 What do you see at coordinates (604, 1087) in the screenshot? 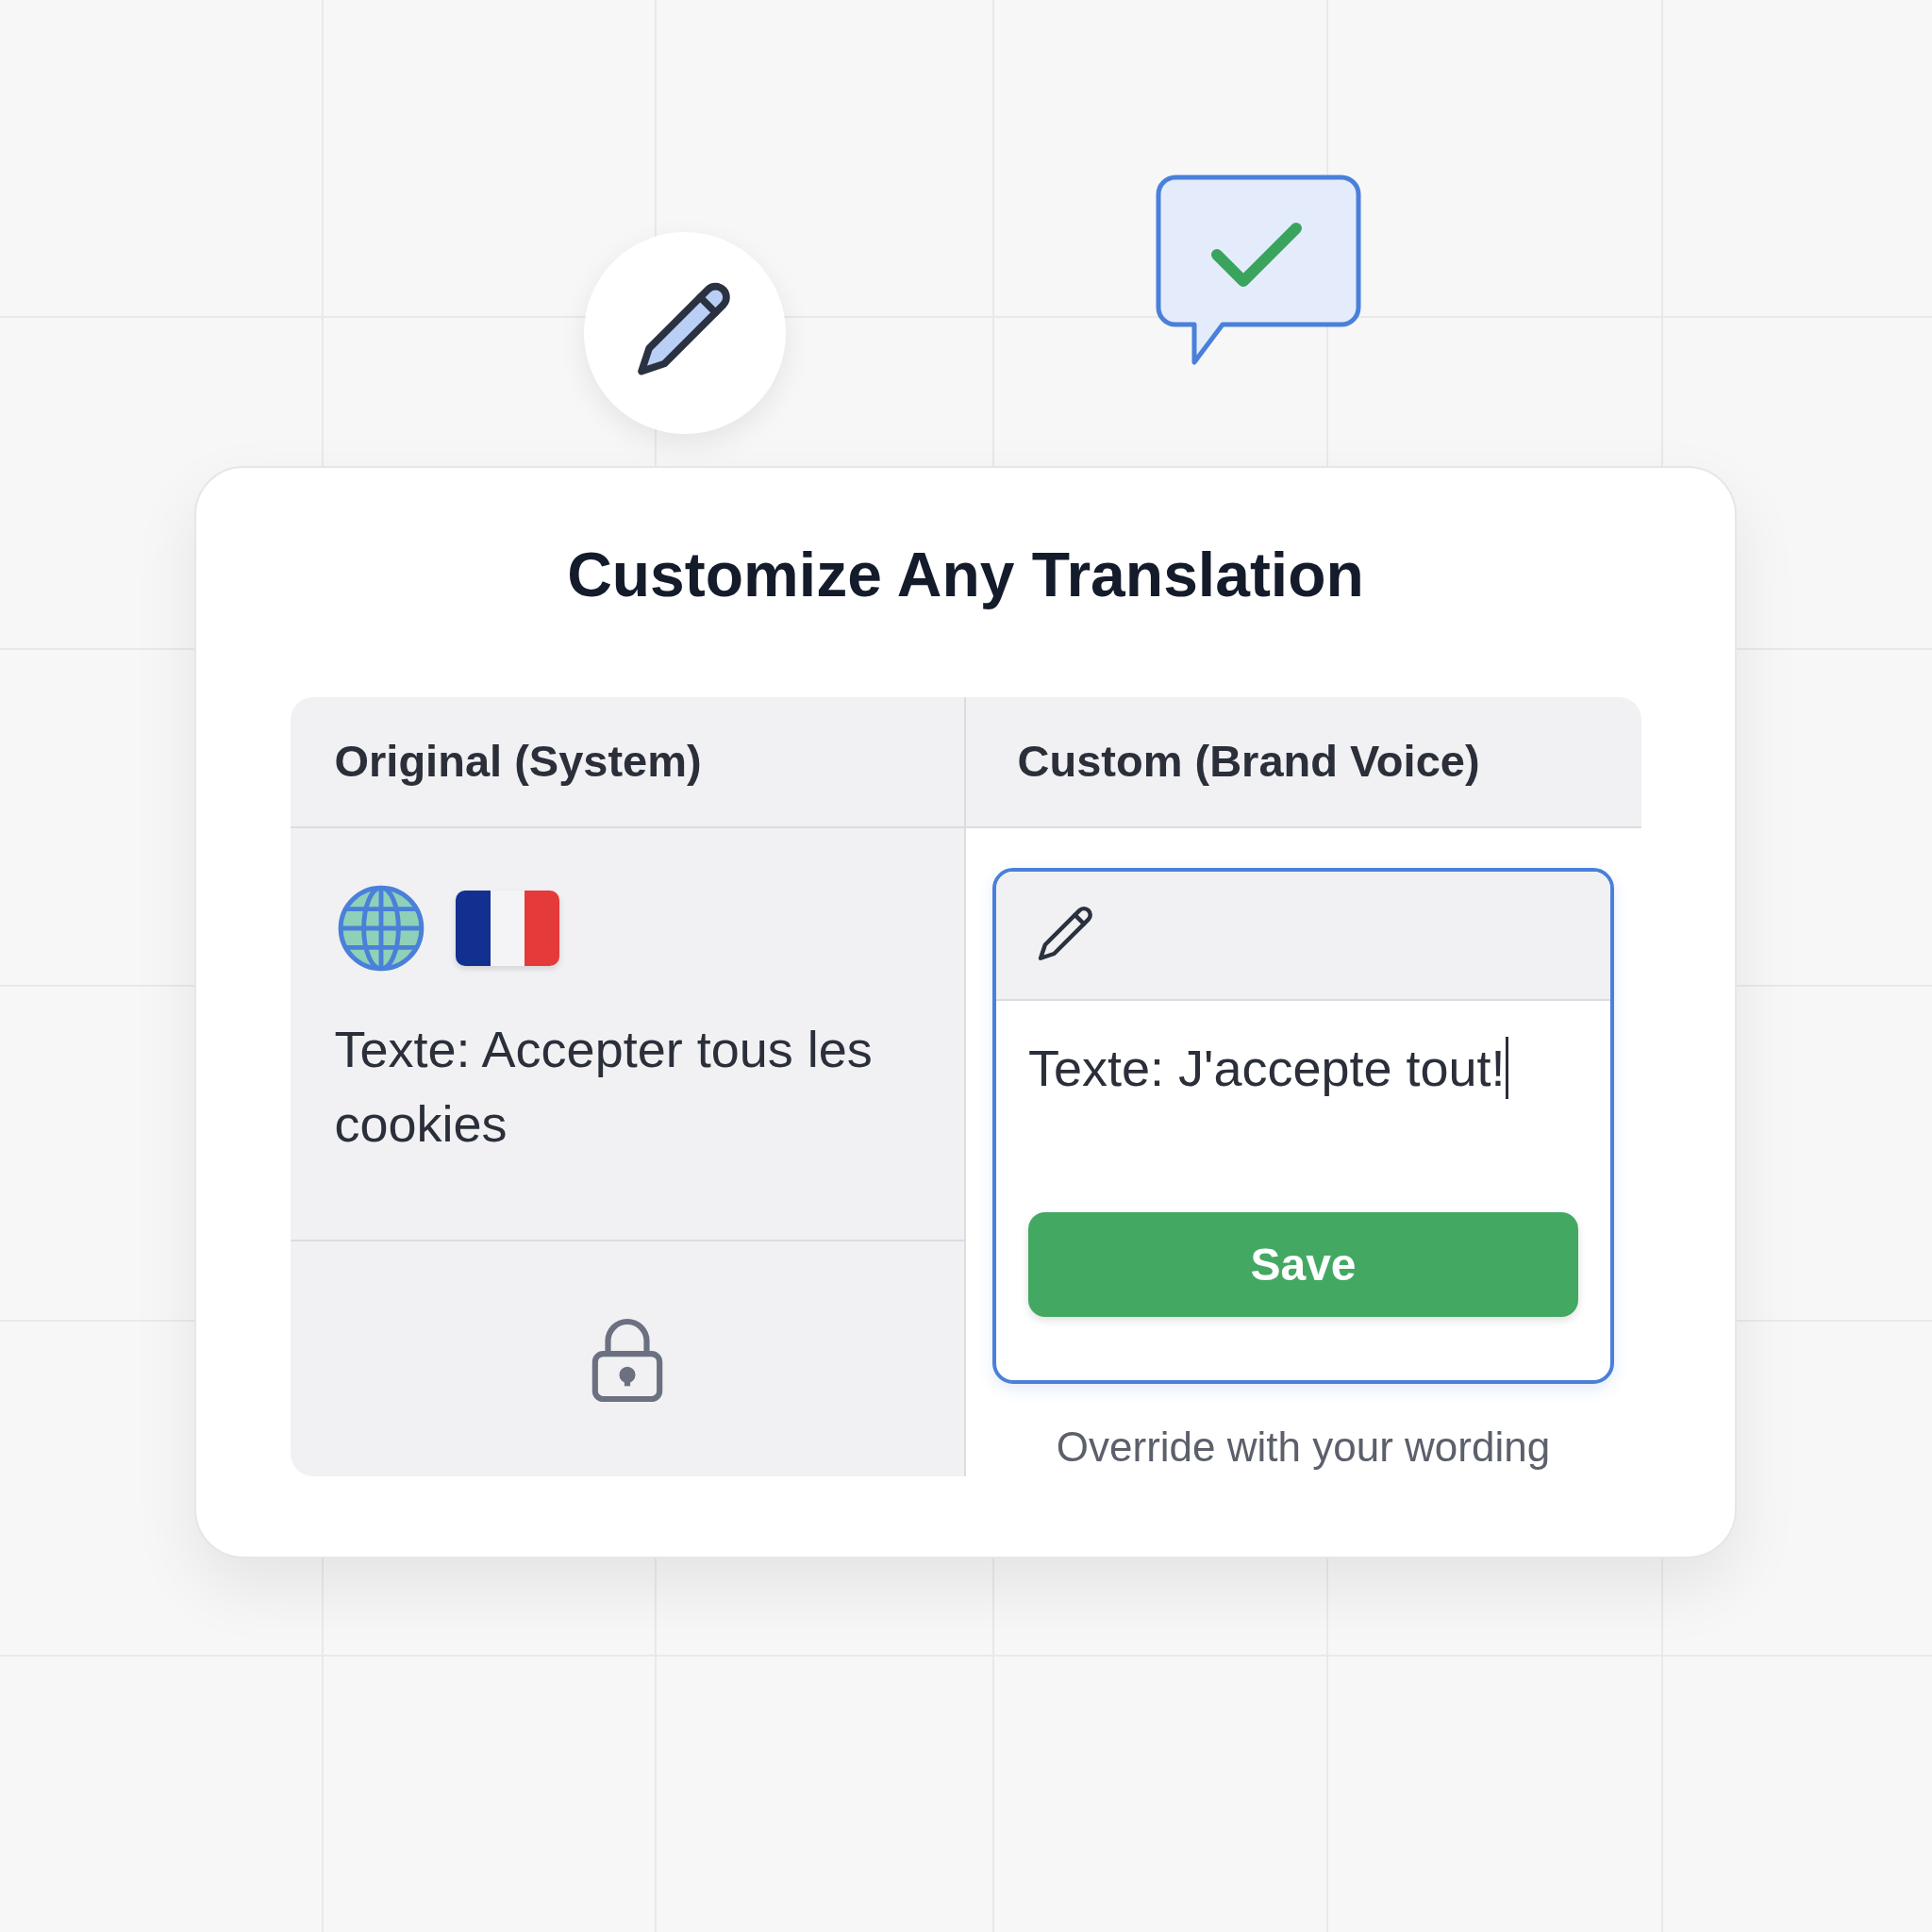
I see `original-text: Texte: Accepter tous les cookies` at bounding box center [604, 1087].